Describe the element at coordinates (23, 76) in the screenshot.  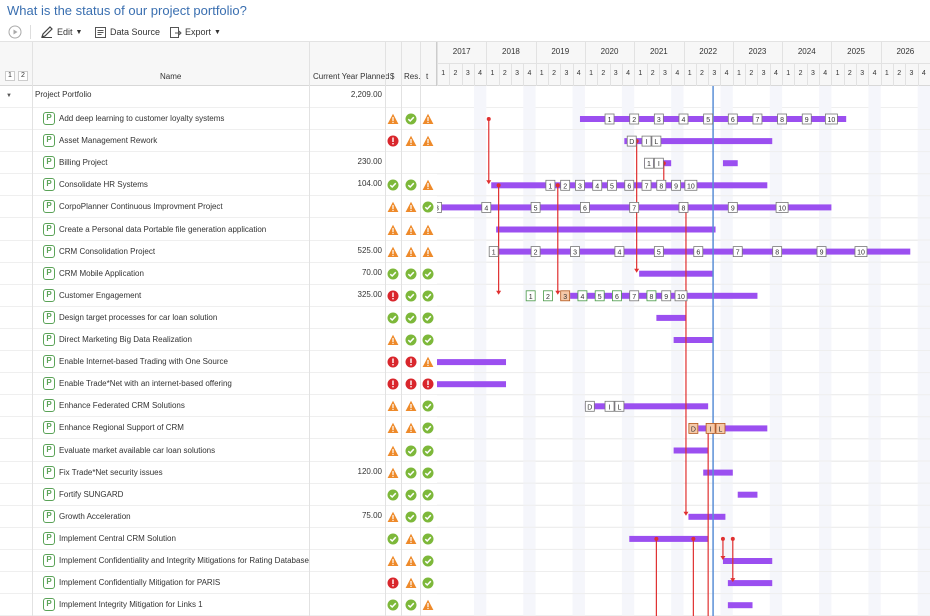
I see `level-2-button: 2` at that location.